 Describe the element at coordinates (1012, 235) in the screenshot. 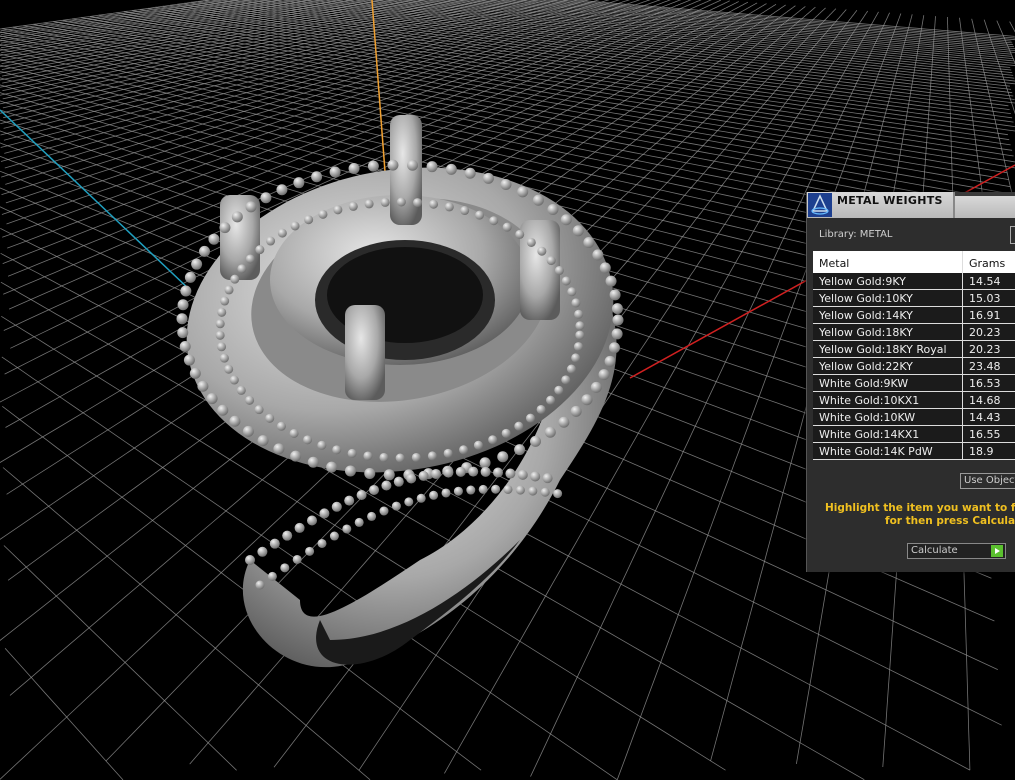

I see `library-dropdown` at that location.